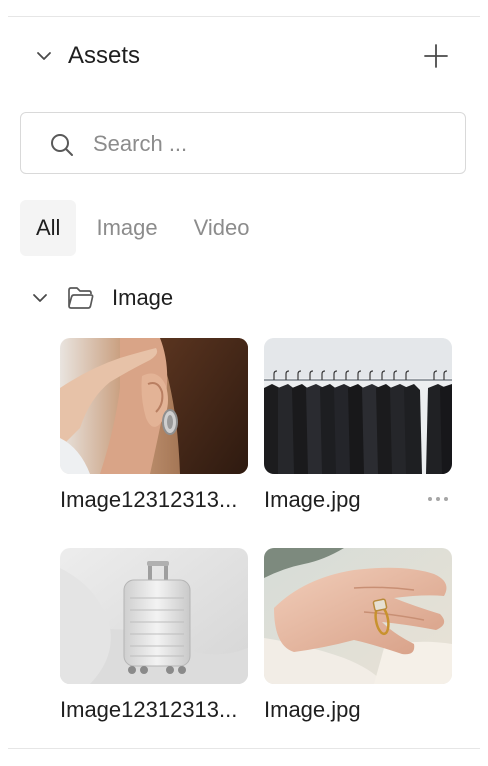 The image size is (488, 766). Describe the element at coordinates (244, 16) in the screenshot. I see `top-divider` at that location.